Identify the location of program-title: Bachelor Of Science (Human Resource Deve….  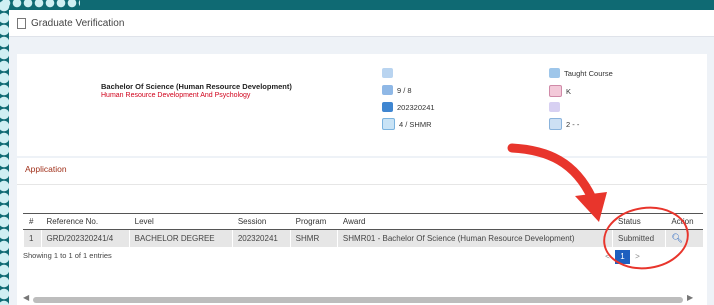
(196, 86).